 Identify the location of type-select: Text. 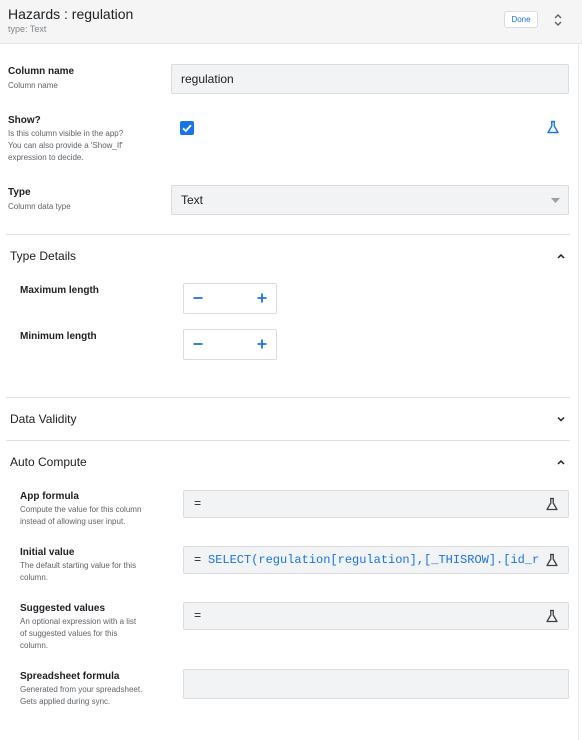
(370, 200).